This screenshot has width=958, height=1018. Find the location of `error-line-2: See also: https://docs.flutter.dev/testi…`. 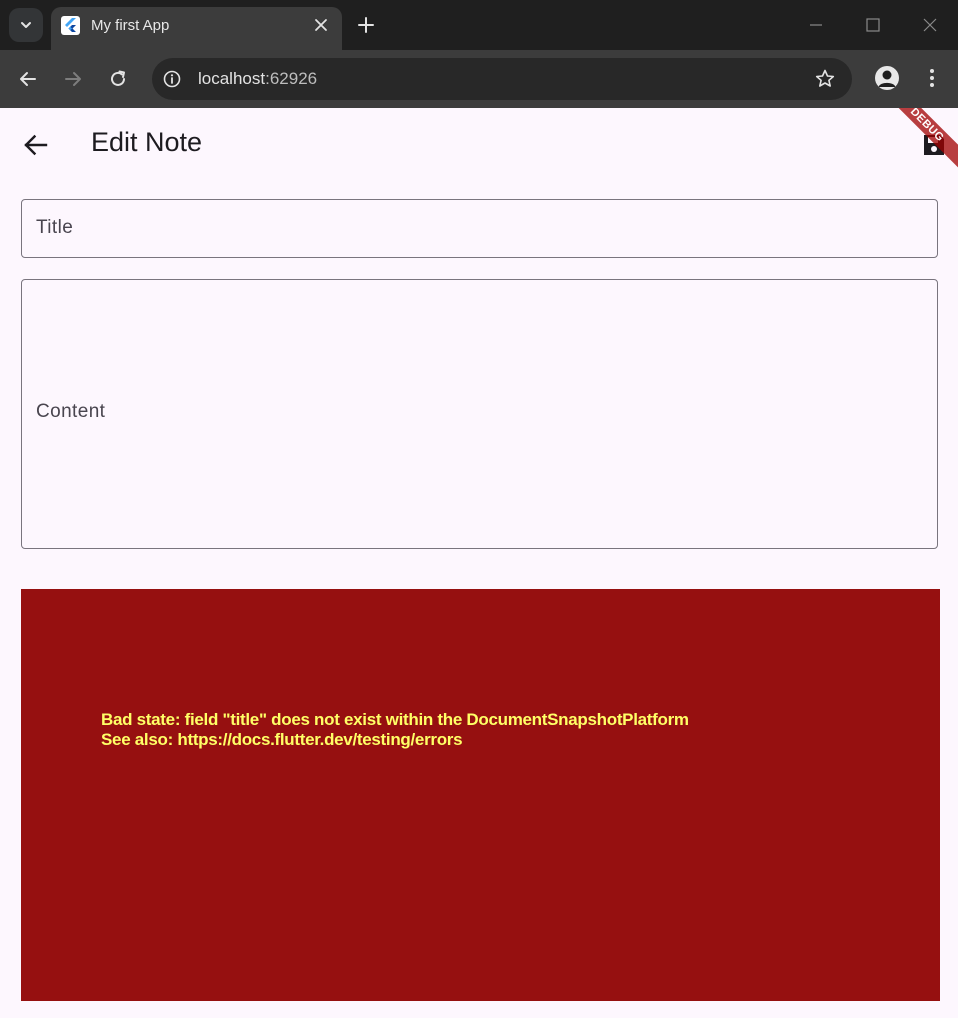

error-line-2: See also: https://docs.flutter.dev/testi… is located at coordinates (282, 739).